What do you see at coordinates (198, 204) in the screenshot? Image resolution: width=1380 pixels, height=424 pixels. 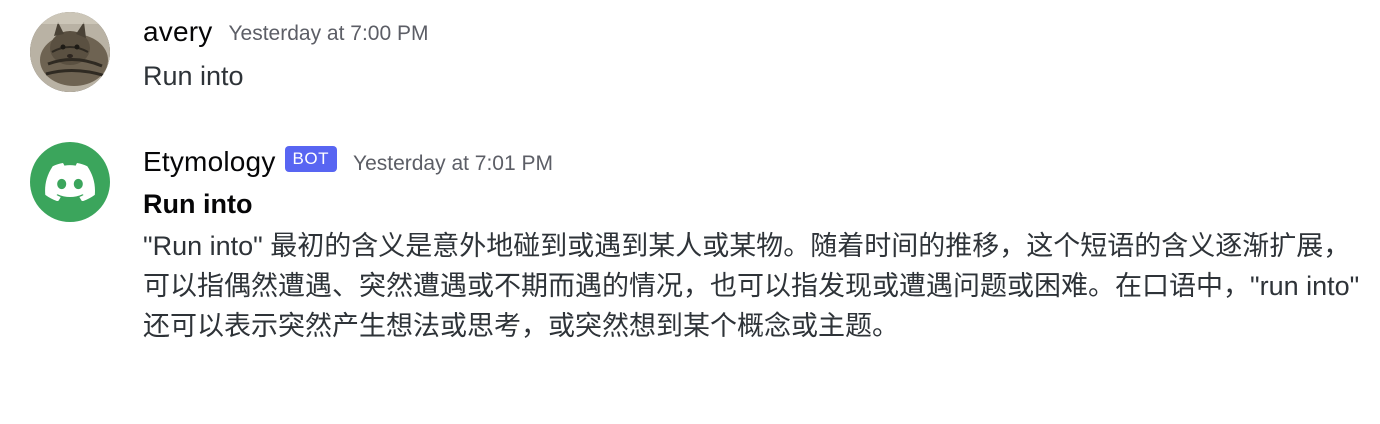 I see `embed-title: Run into` at bounding box center [198, 204].